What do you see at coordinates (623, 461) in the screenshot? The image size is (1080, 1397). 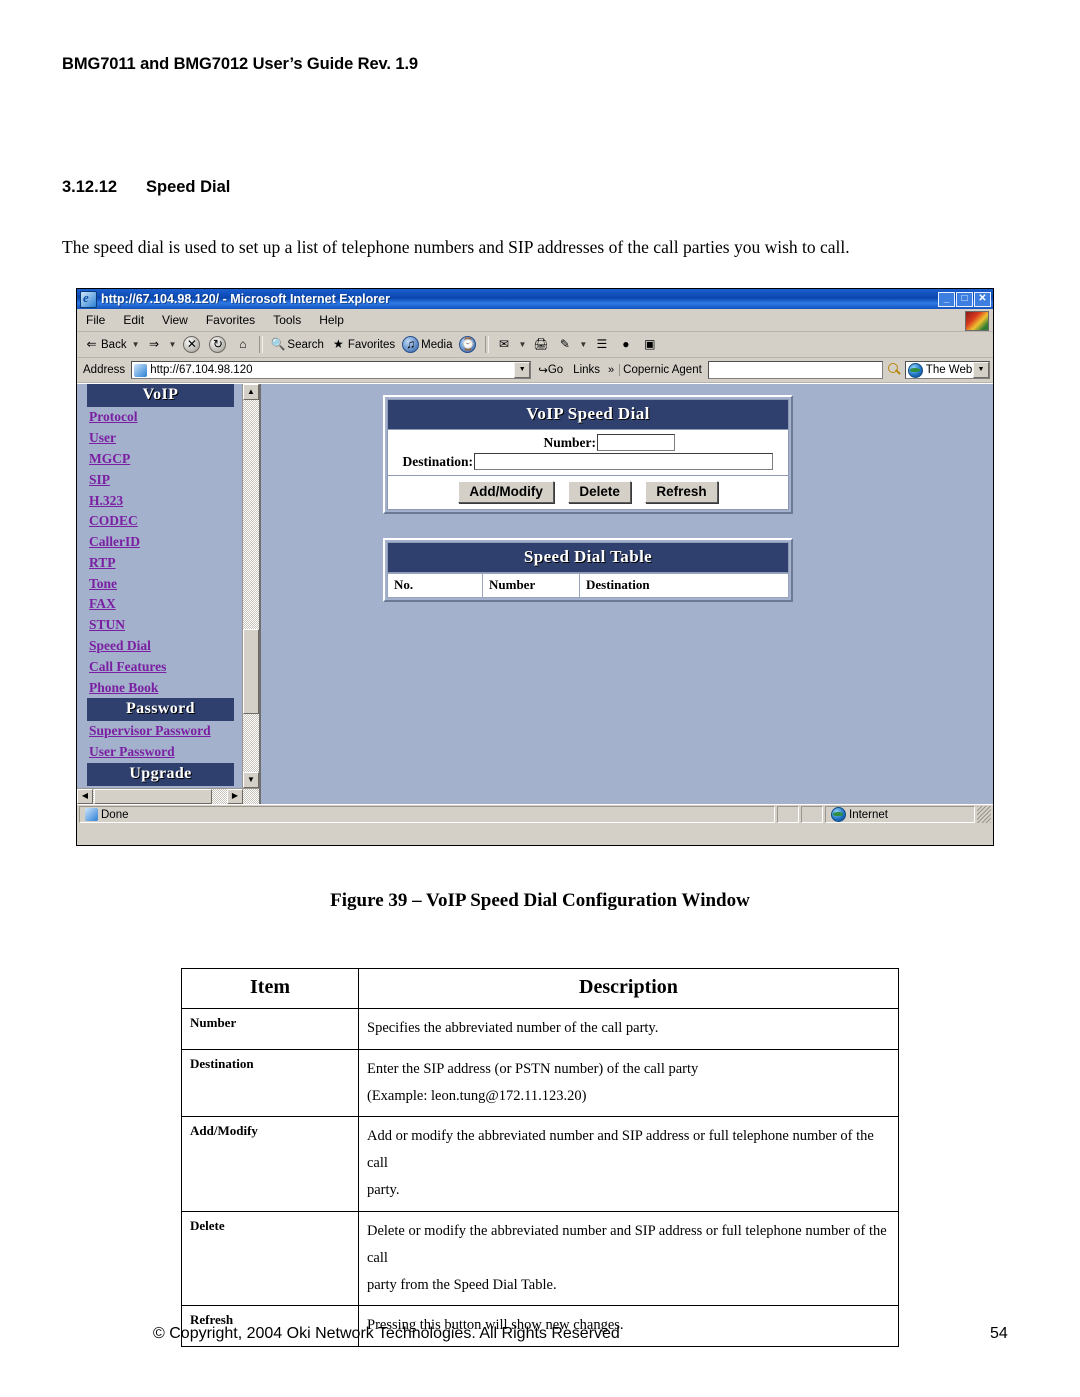 I see `destination-input` at bounding box center [623, 461].